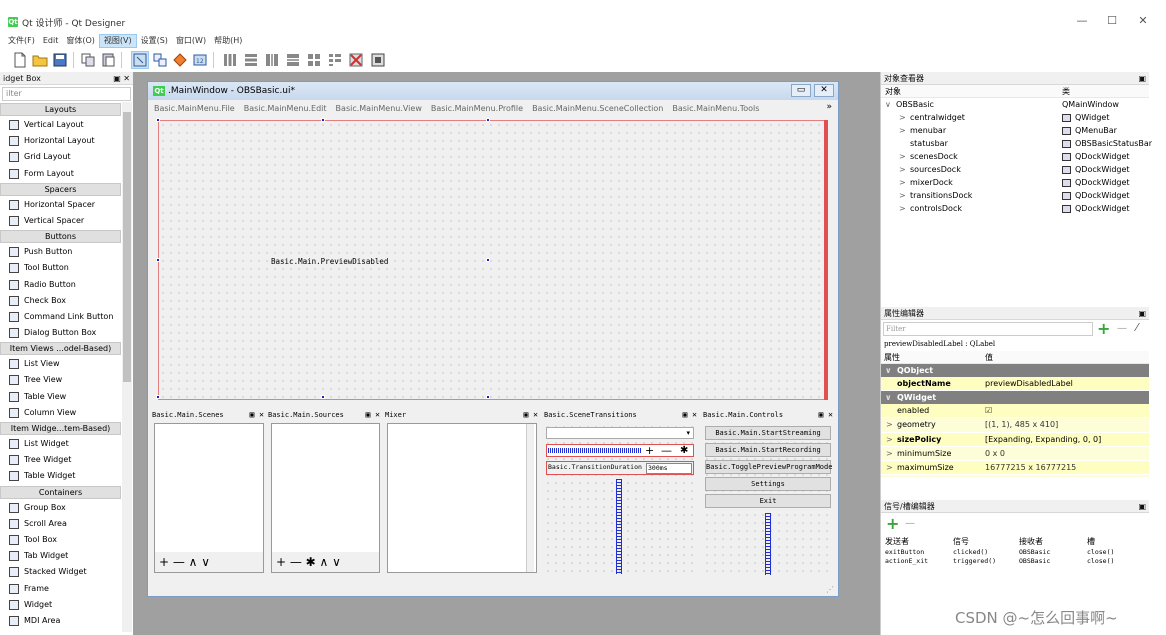 Image resolution: width=1166 pixels, height=635 pixels. I want to click on widget-item: Vertical Layout, so click(66, 125).